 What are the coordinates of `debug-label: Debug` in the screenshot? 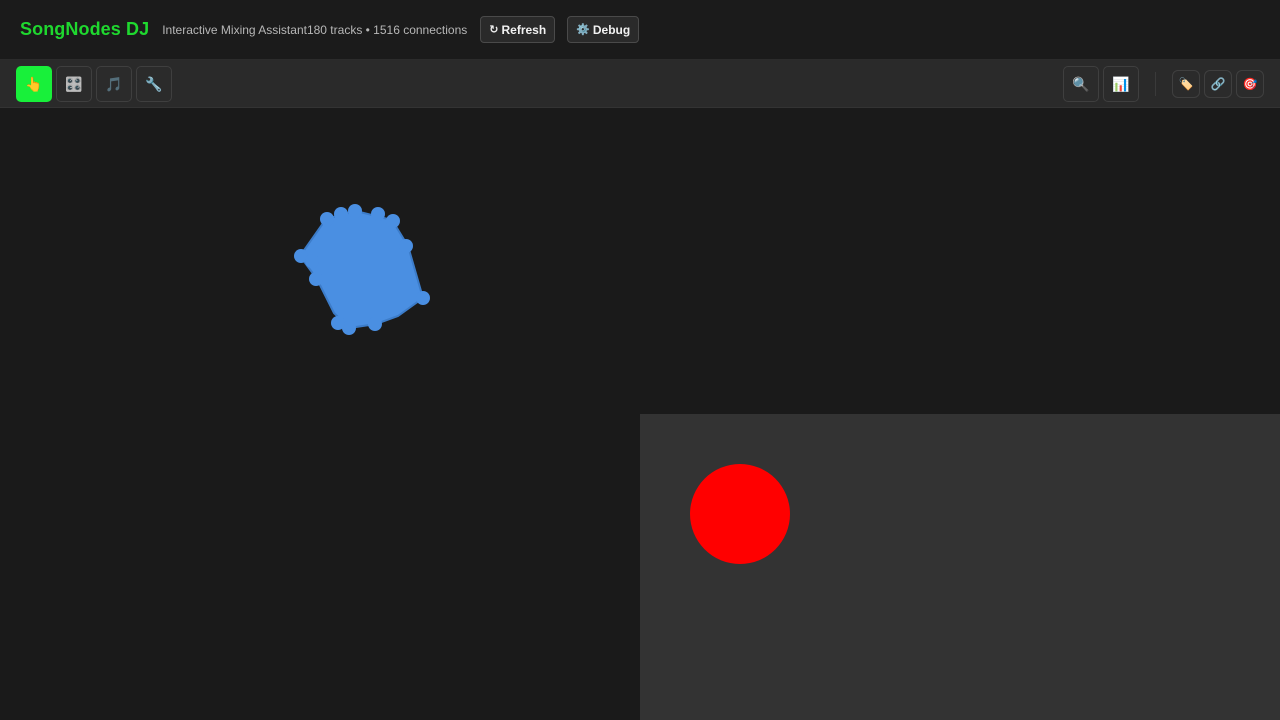 It's located at (611, 29).